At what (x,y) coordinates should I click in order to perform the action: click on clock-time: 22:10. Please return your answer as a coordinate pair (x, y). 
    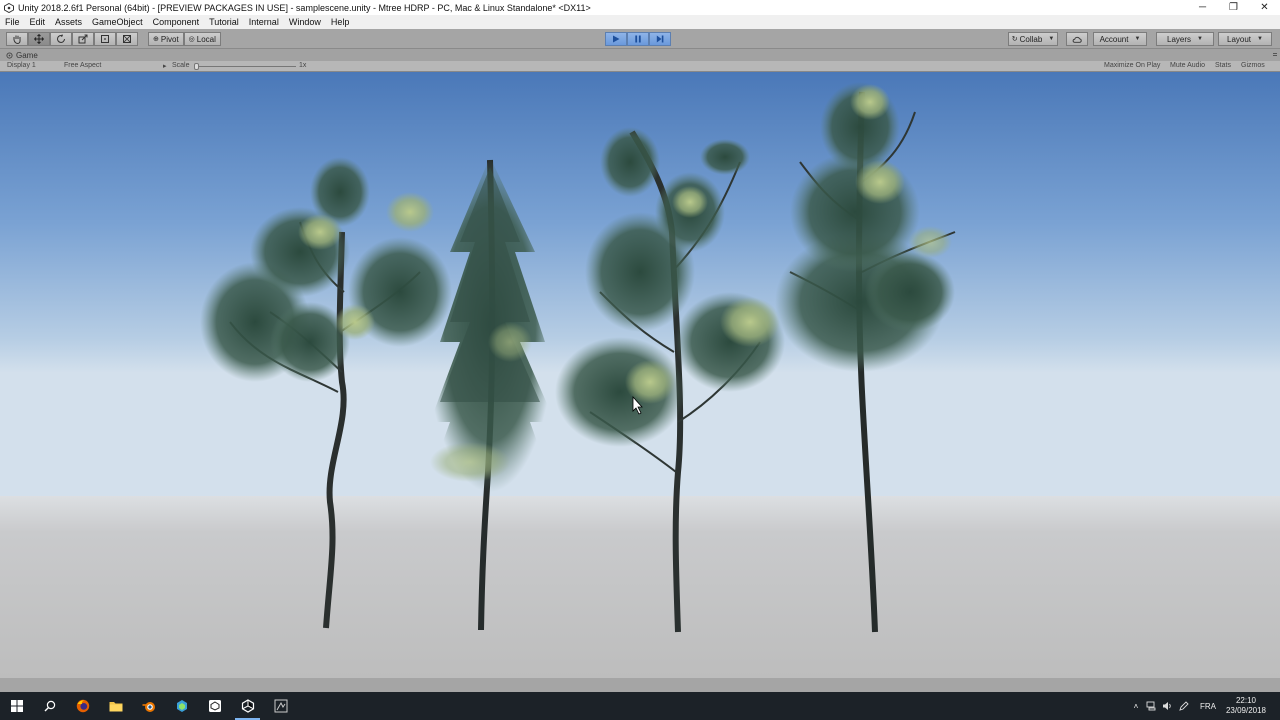
    Looking at the image, I should click on (1245, 700).